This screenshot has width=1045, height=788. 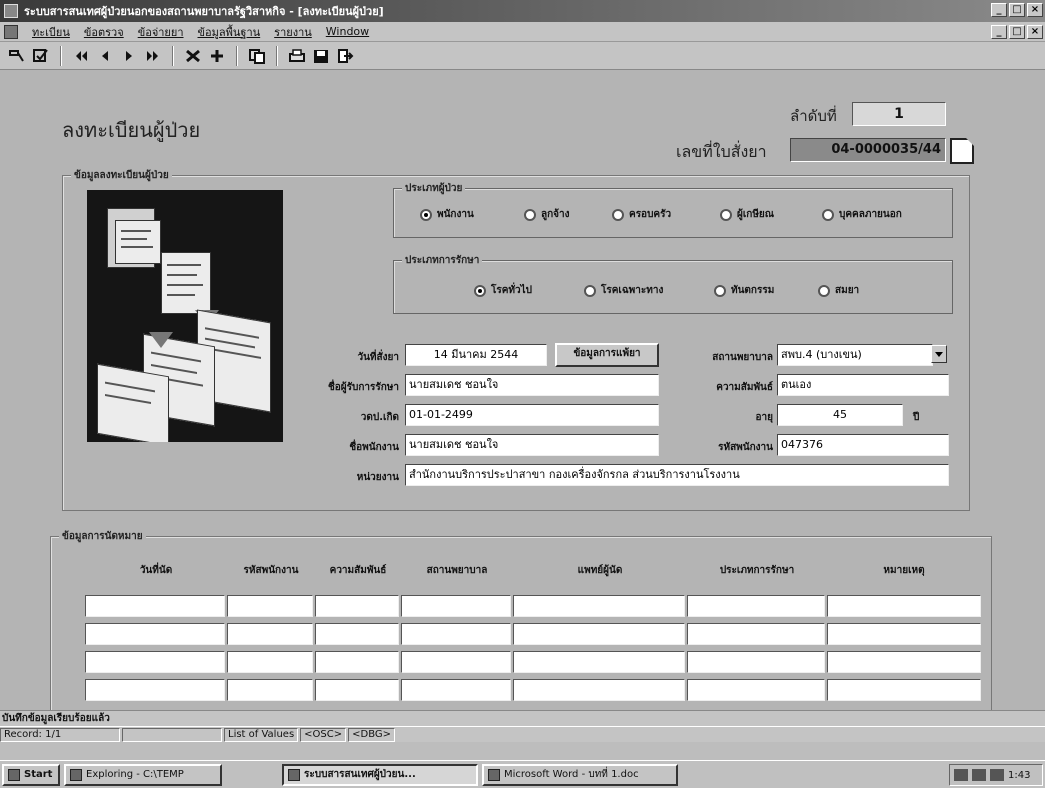 I want to click on allergy-info-button: ข้อมูลการแพ้ยา, so click(x=607, y=355).